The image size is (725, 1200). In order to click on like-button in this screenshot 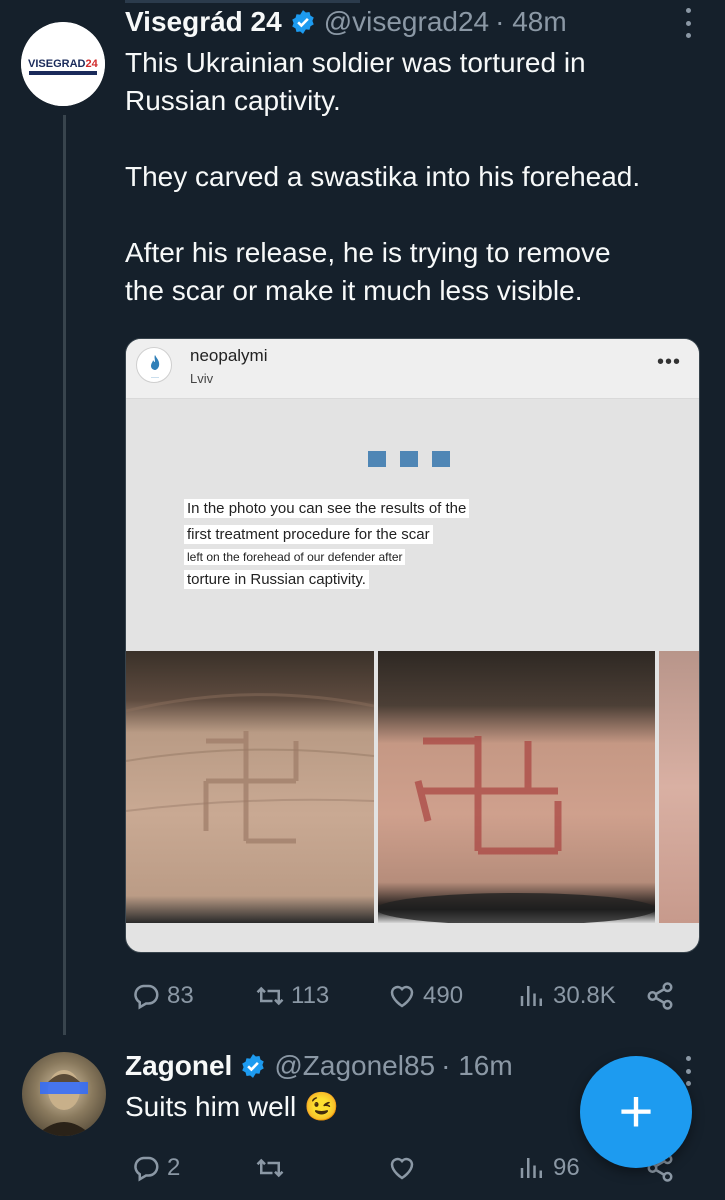, I will do `click(405, 1168)`.